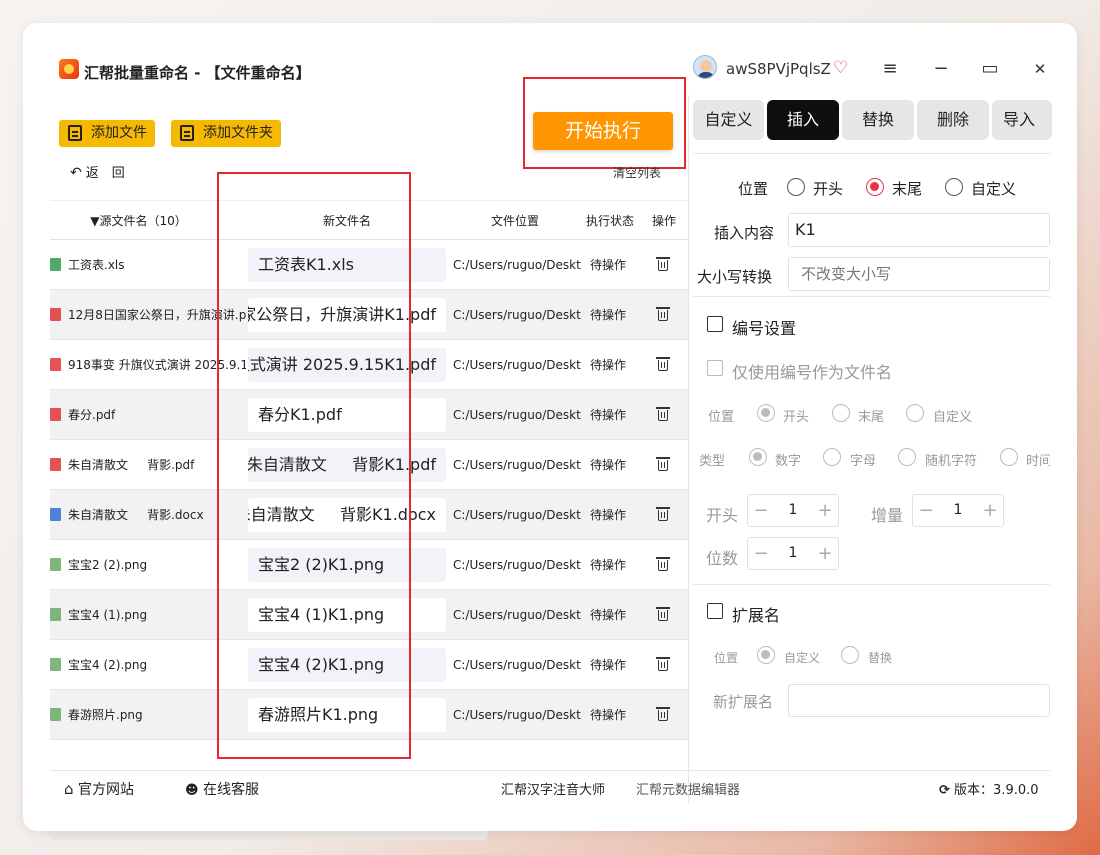  Describe the element at coordinates (825, 553) in the screenshot. I see `digits-increment-button: +` at that location.